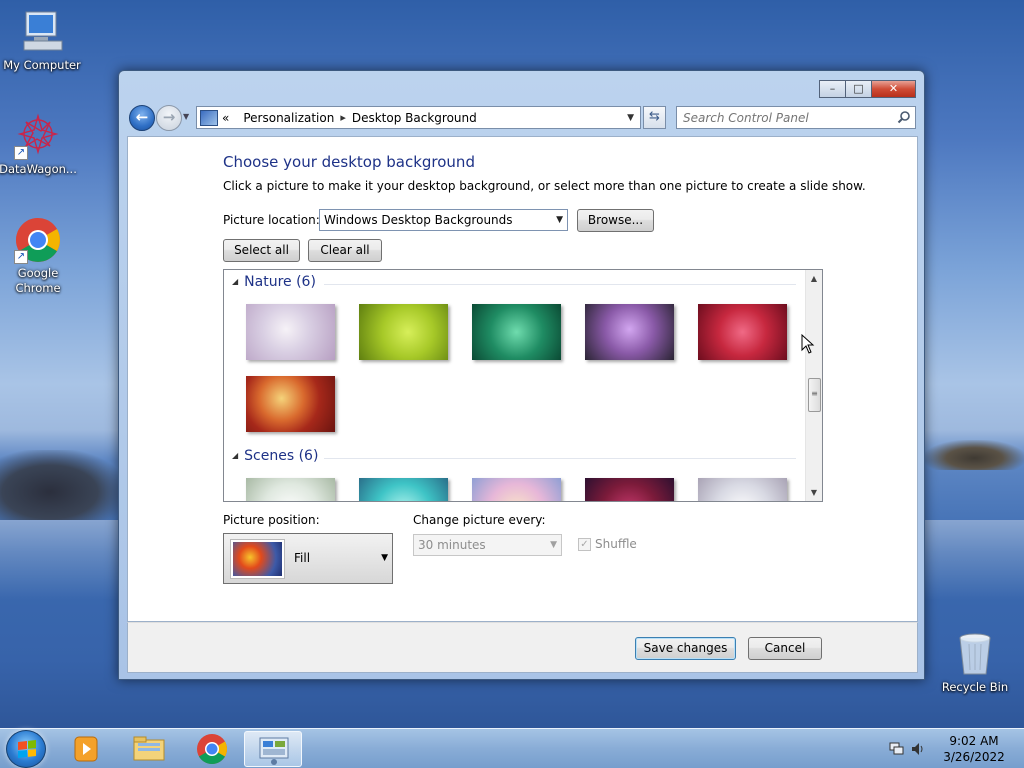  I want to click on picture-position-select: Fill ▼, so click(308, 558).